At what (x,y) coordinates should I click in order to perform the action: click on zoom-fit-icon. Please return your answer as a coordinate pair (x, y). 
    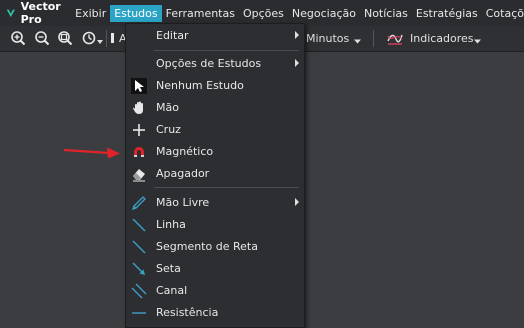
    Looking at the image, I should click on (65, 38).